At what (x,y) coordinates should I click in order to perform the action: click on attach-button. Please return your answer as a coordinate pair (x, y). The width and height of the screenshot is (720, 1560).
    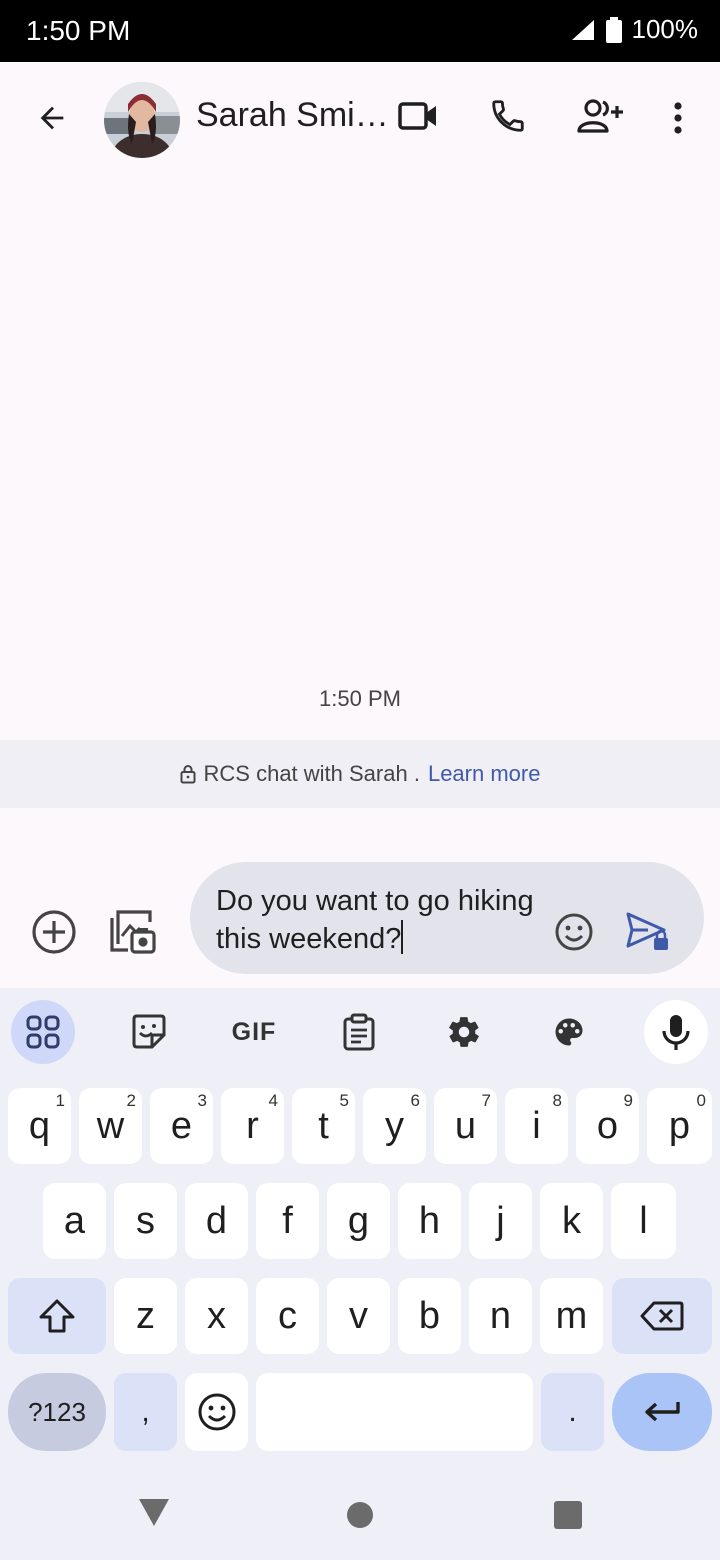
    Looking at the image, I should click on (54, 932).